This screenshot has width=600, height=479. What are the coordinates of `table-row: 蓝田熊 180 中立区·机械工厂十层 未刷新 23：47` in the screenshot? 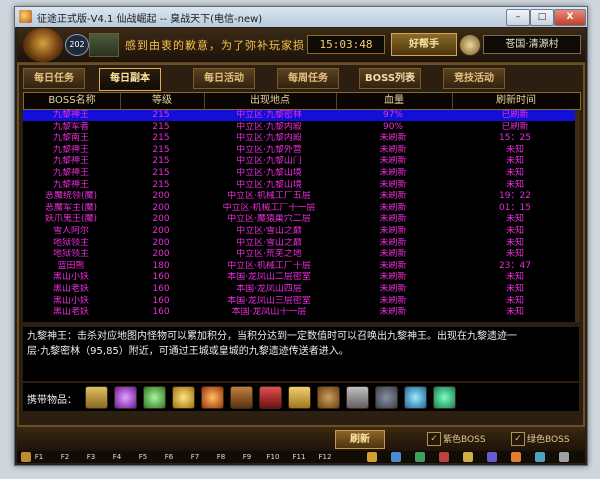 It's located at (301, 266).